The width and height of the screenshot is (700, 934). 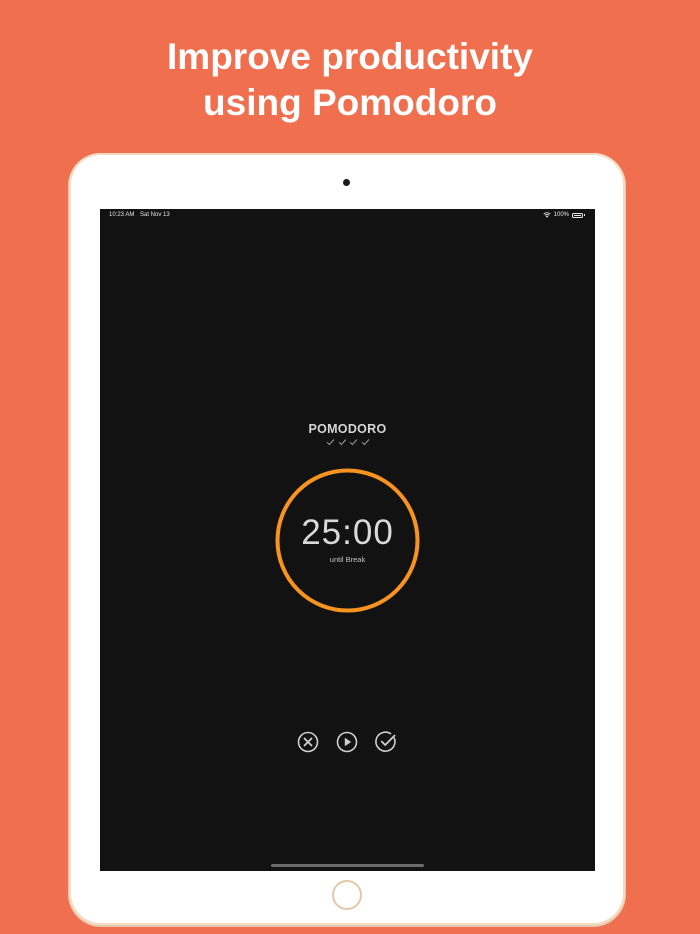 I want to click on timer-value: 25:00, so click(x=347, y=532).